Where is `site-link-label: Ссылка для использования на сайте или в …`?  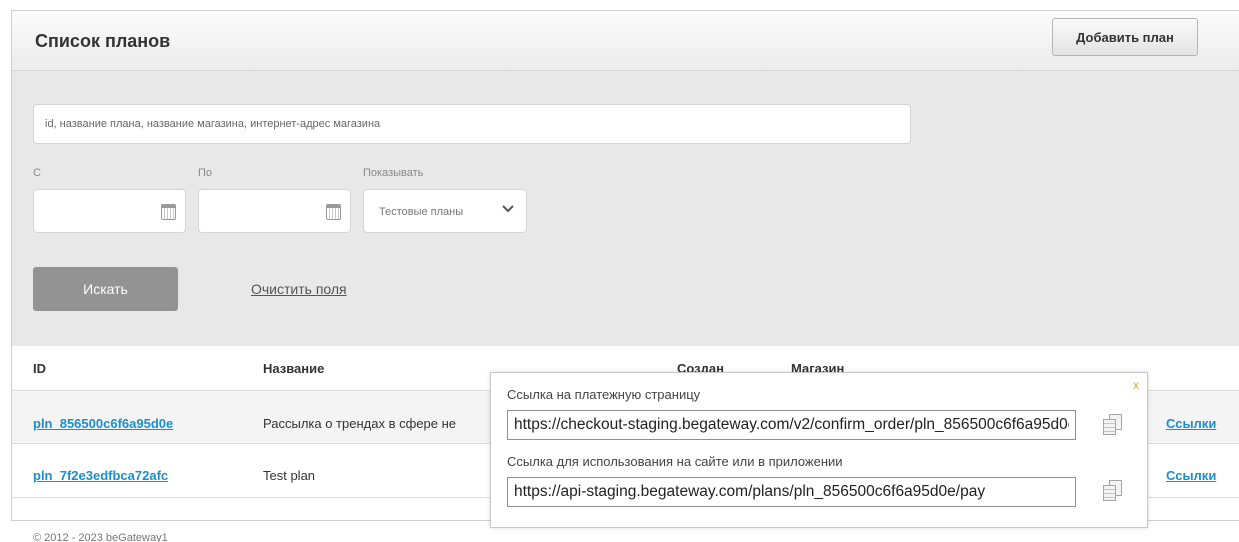
site-link-label: Ссылка для использования на сайте или в … is located at coordinates (675, 461).